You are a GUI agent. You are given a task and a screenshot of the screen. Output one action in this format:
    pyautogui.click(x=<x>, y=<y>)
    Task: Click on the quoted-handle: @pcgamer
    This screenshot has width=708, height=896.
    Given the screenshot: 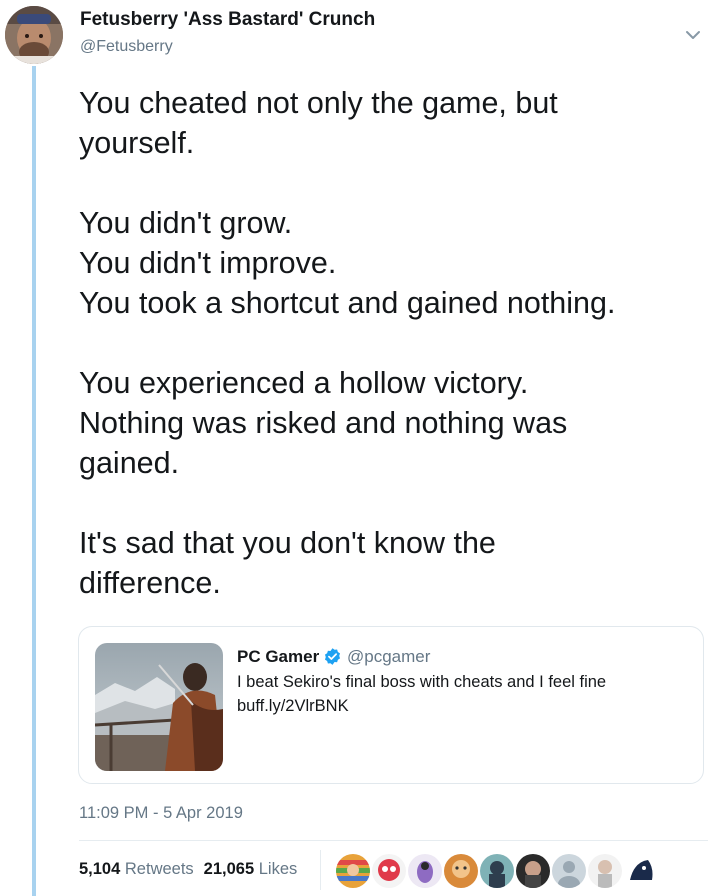 What is the action you would take?
    pyautogui.click(x=388, y=657)
    